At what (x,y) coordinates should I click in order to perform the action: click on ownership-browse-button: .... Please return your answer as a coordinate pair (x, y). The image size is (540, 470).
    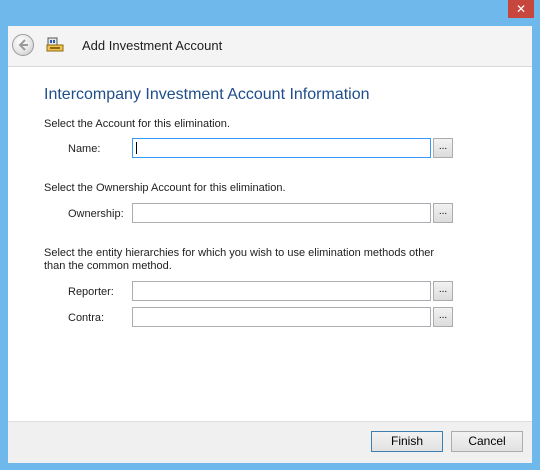
    Looking at the image, I should click on (443, 213).